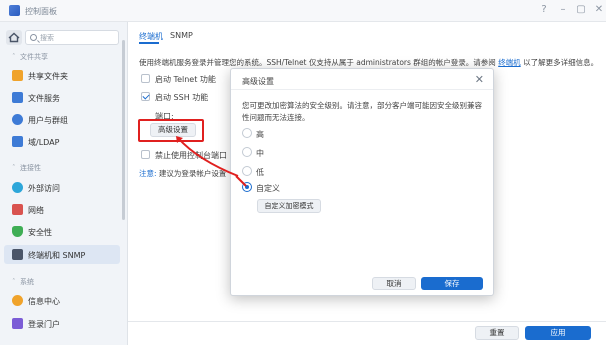  I want to click on terminal-help-link: 终端机, so click(509, 62).